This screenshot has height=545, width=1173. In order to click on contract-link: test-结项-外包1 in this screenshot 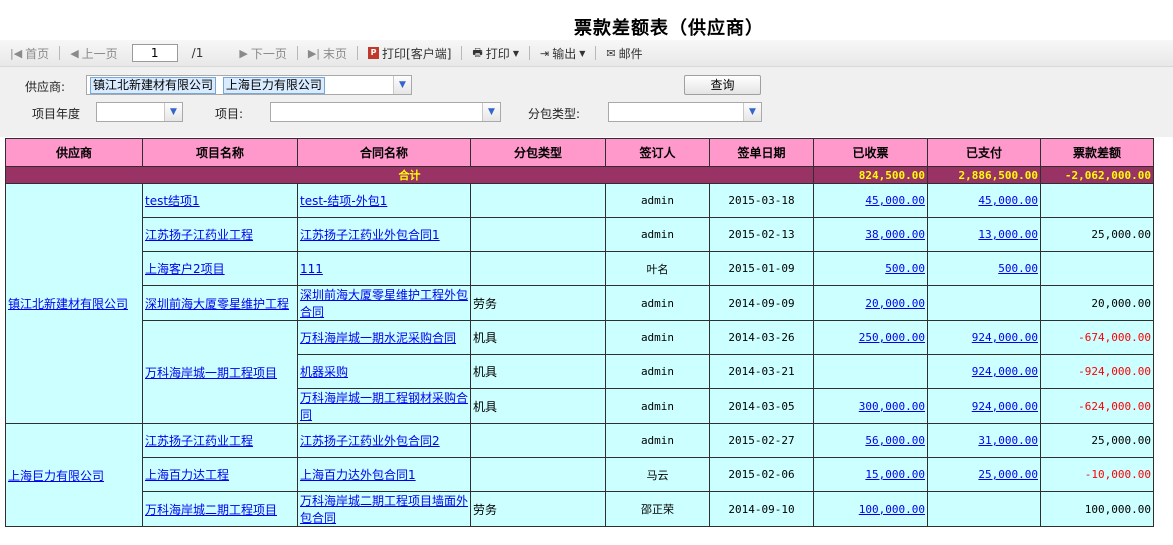, I will do `click(343, 201)`.